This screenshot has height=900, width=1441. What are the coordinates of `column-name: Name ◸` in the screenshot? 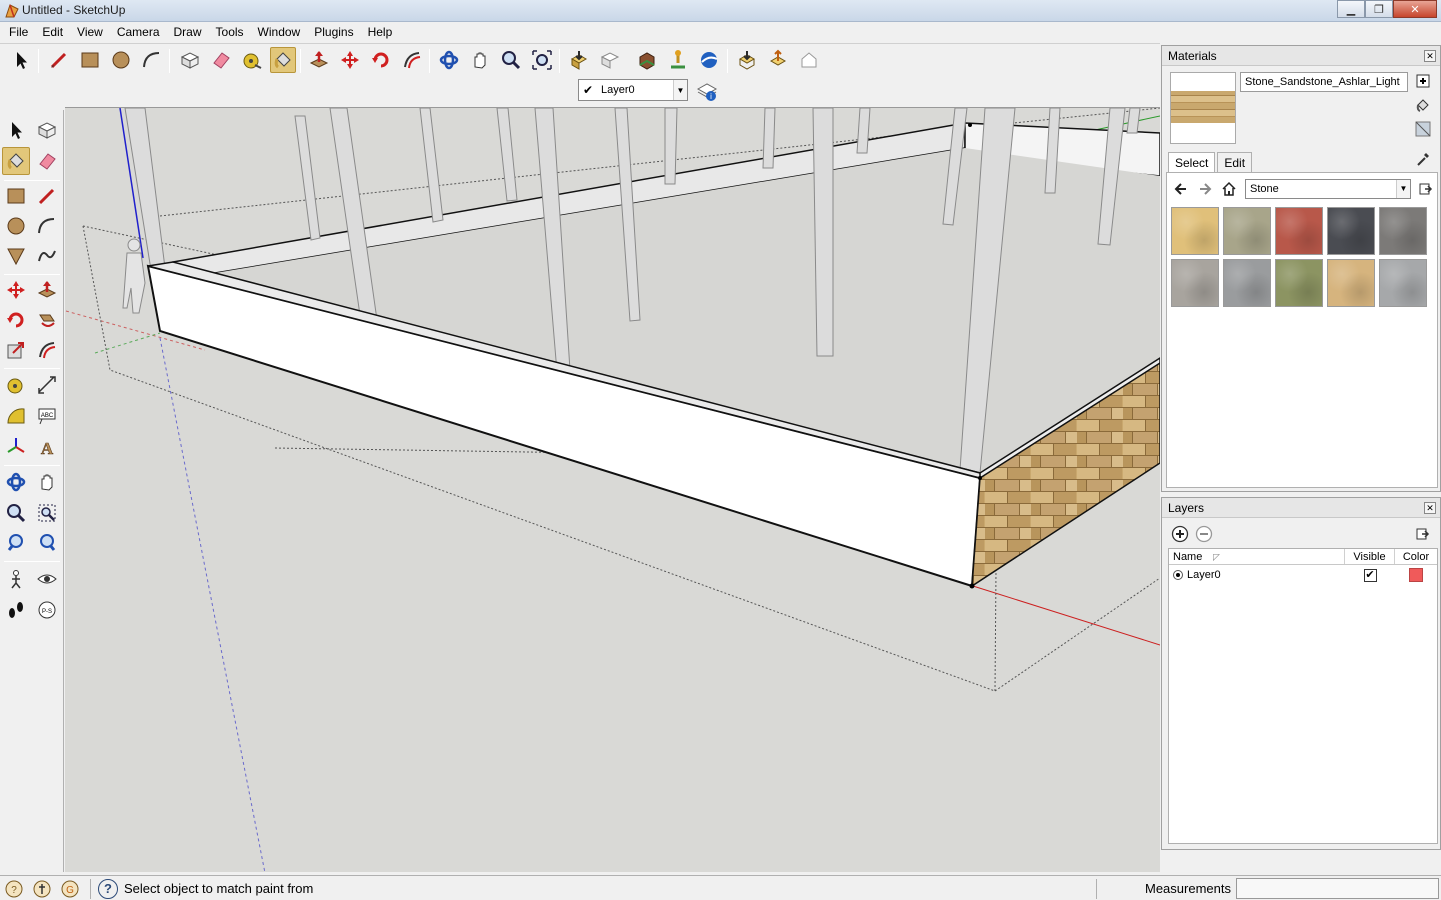 It's located at (1257, 556).